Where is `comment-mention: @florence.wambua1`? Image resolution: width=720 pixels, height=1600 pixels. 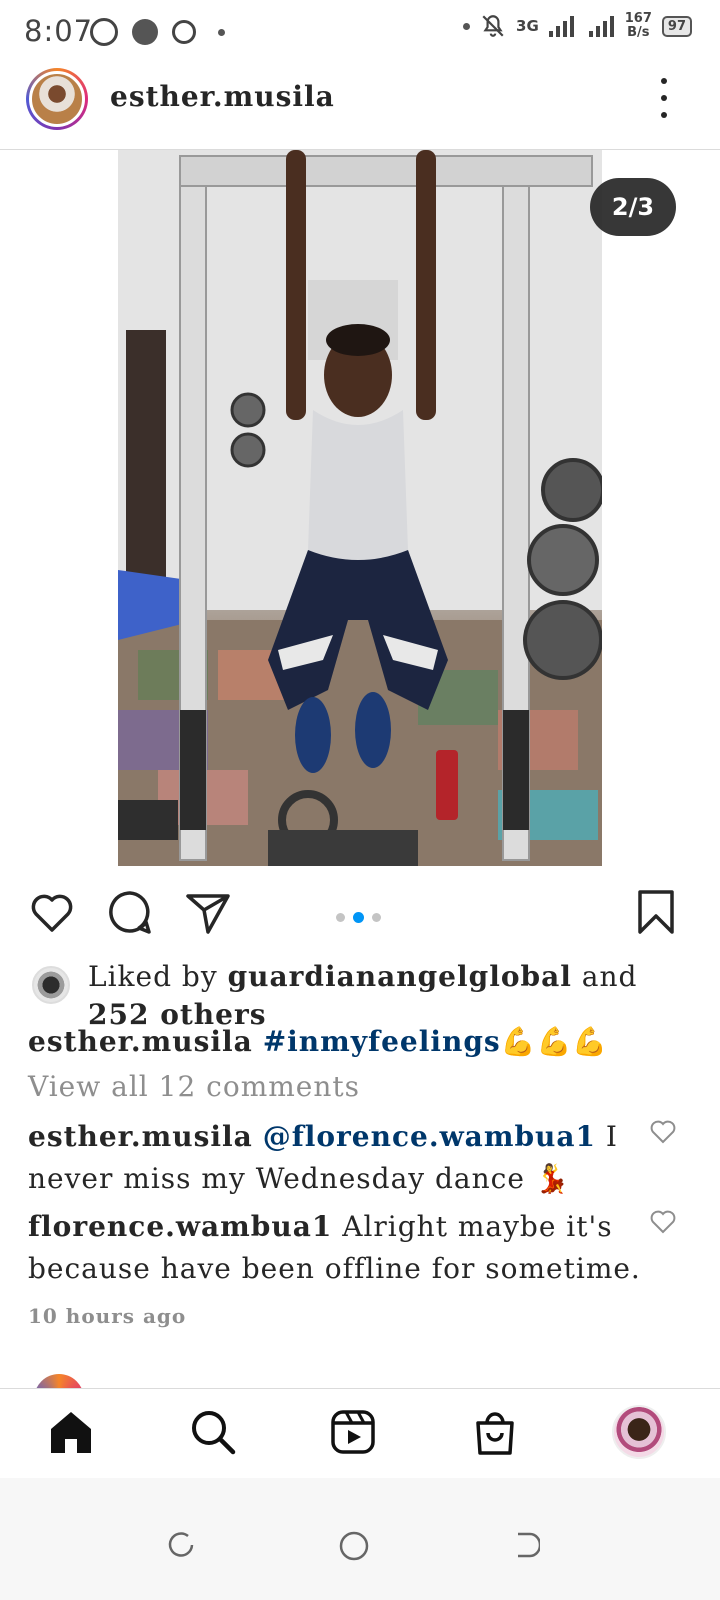 comment-mention: @florence.wambua1 is located at coordinates (429, 1136).